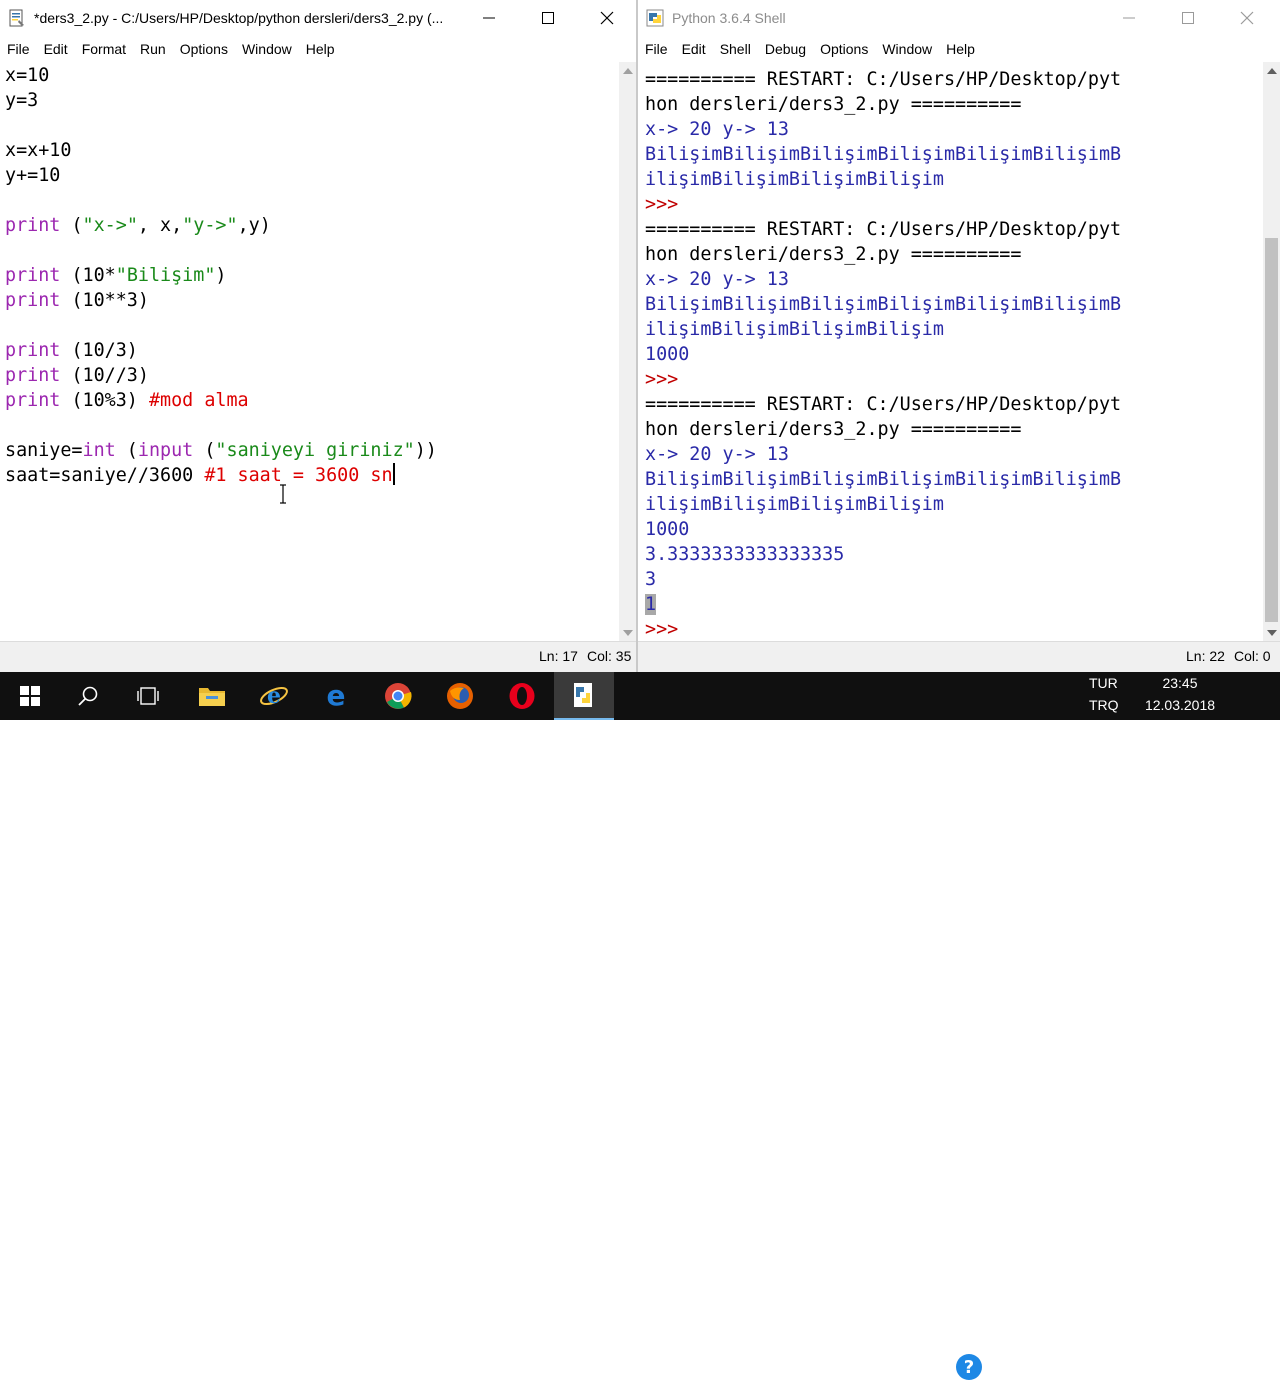 The image size is (1280, 1381). I want to click on shell-titlebar: Python 3.6.4 Shell, so click(959, 18).